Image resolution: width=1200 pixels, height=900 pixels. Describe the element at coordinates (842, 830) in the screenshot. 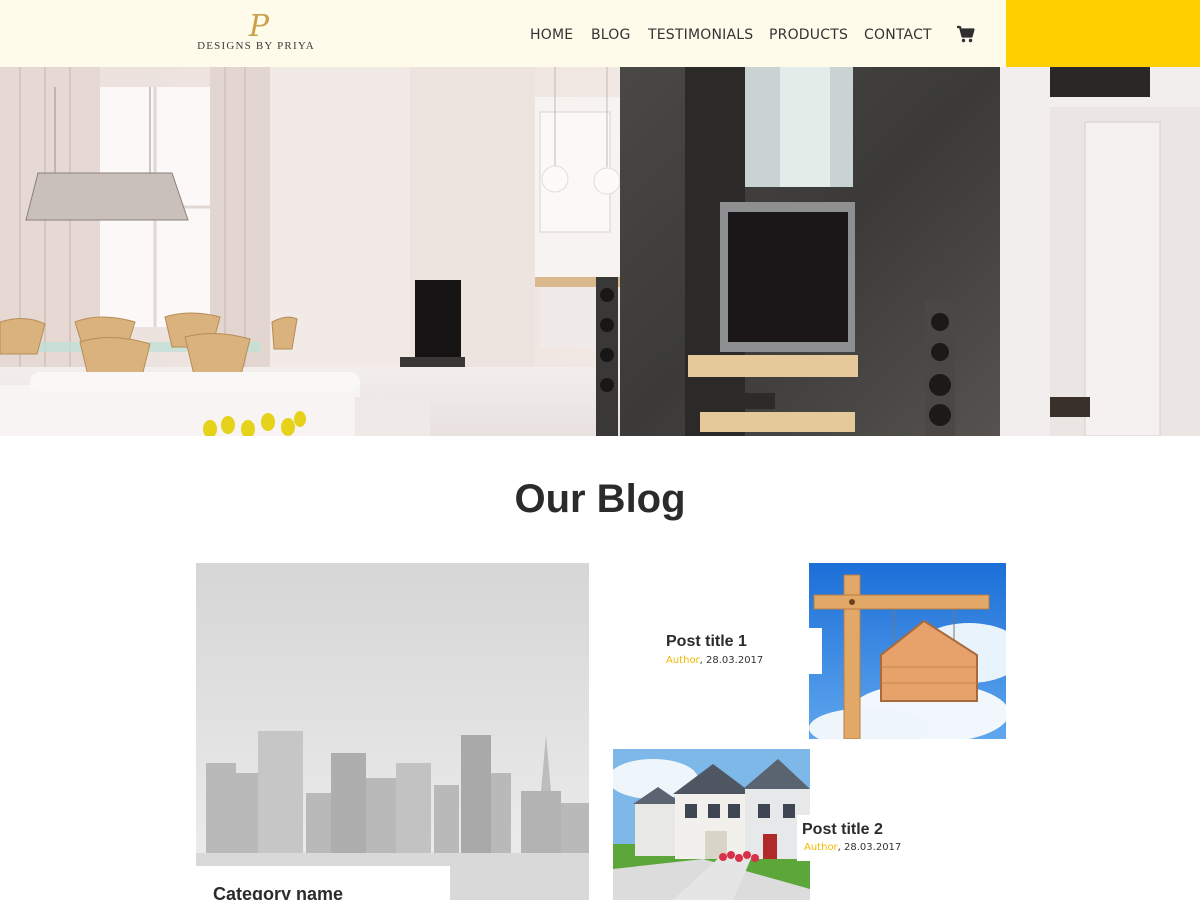

I see `post-2-title: Post title 2` at that location.